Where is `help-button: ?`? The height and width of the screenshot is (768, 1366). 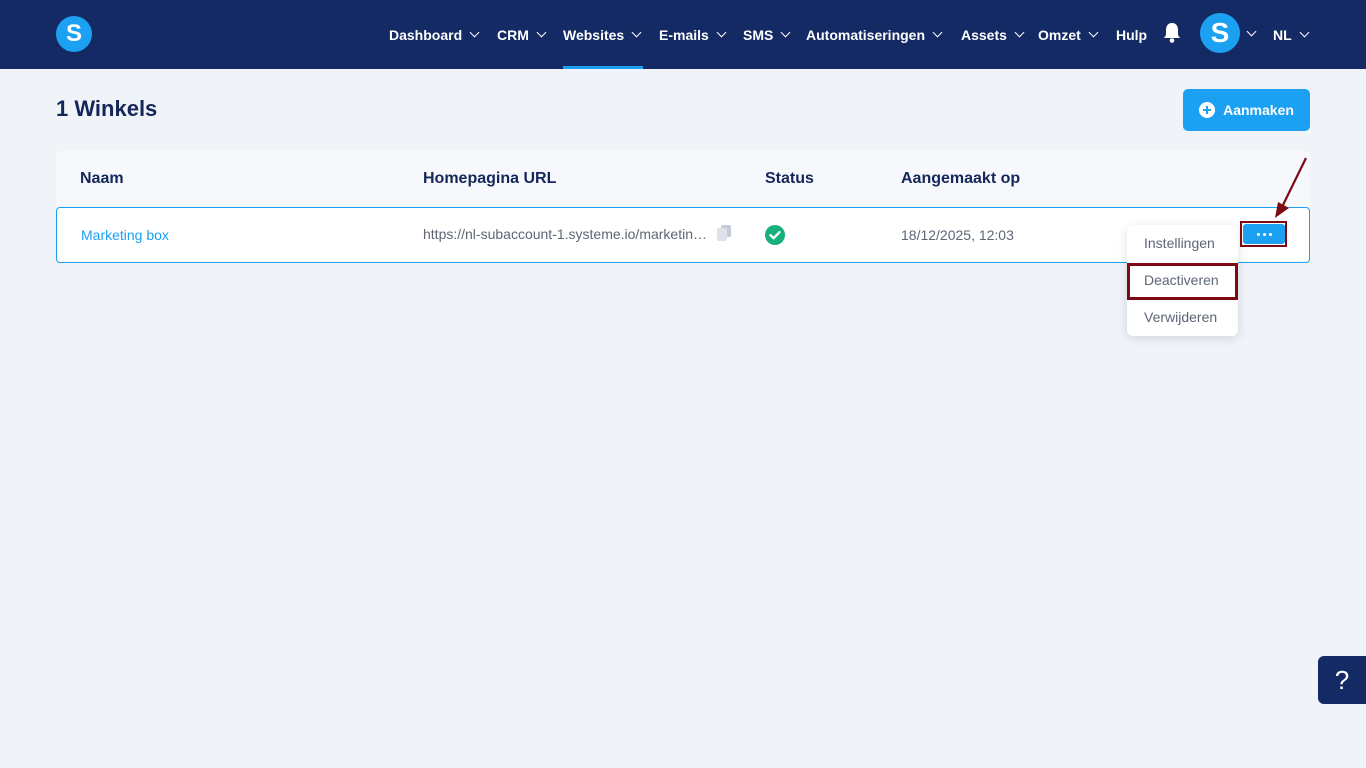
help-button: ? is located at coordinates (1342, 680).